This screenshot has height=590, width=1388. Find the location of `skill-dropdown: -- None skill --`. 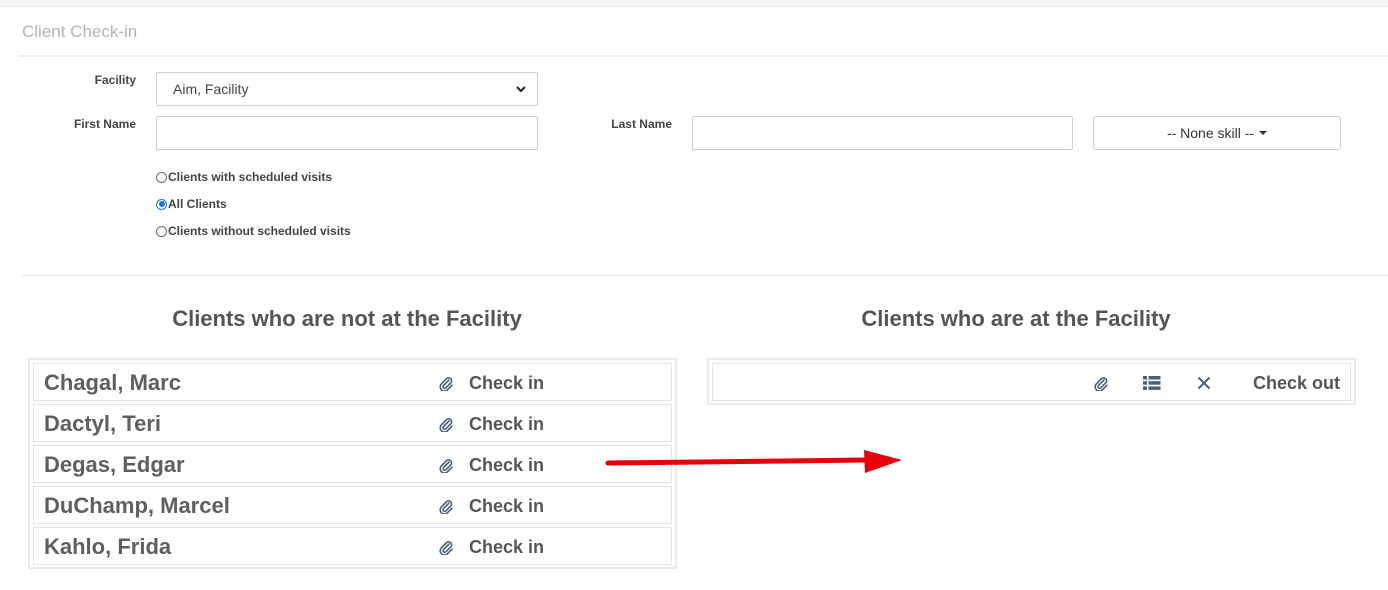

skill-dropdown: -- None skill -- is located at coordinates (1217, 133).